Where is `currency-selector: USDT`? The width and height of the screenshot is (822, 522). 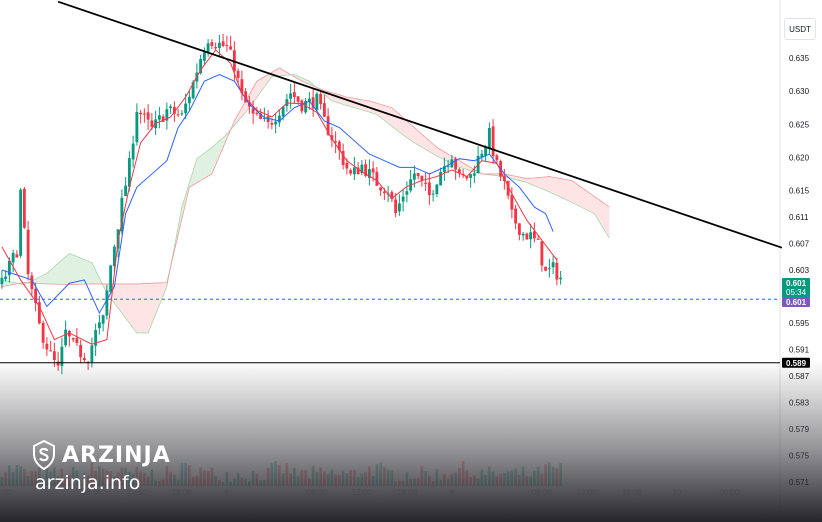 currency-selector: USDT is located at coordinates (800, 29).